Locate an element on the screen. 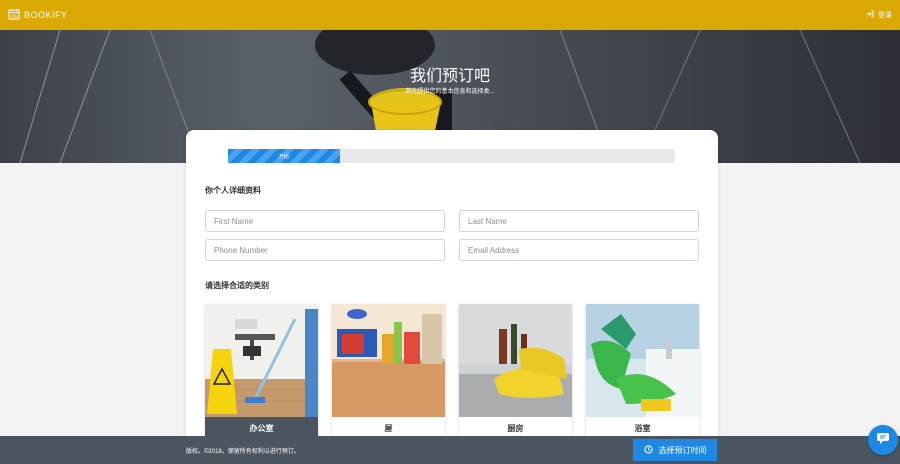  brand-logo: BOOKIFY is located at coordinates (38, 15).